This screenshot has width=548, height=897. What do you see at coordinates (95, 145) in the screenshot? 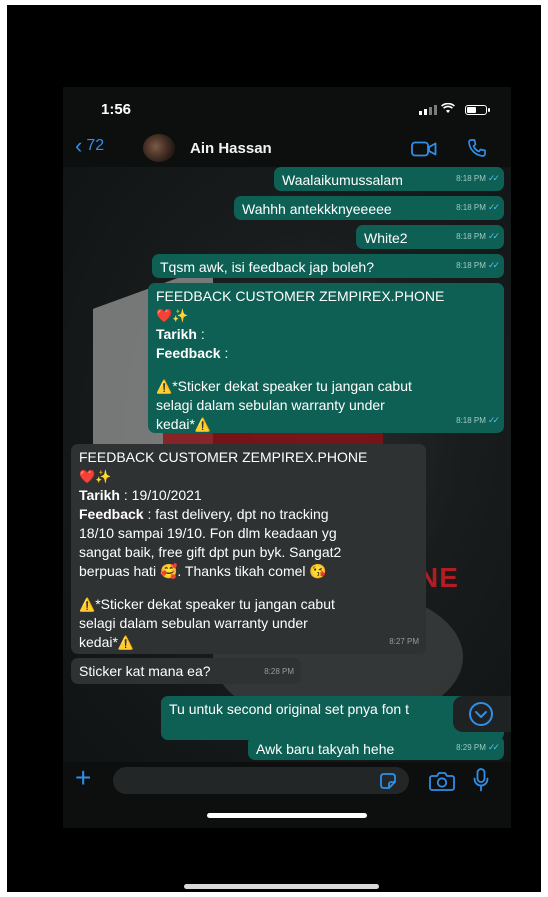
I see `unread-count: 72` at bounding box center [95, 145].